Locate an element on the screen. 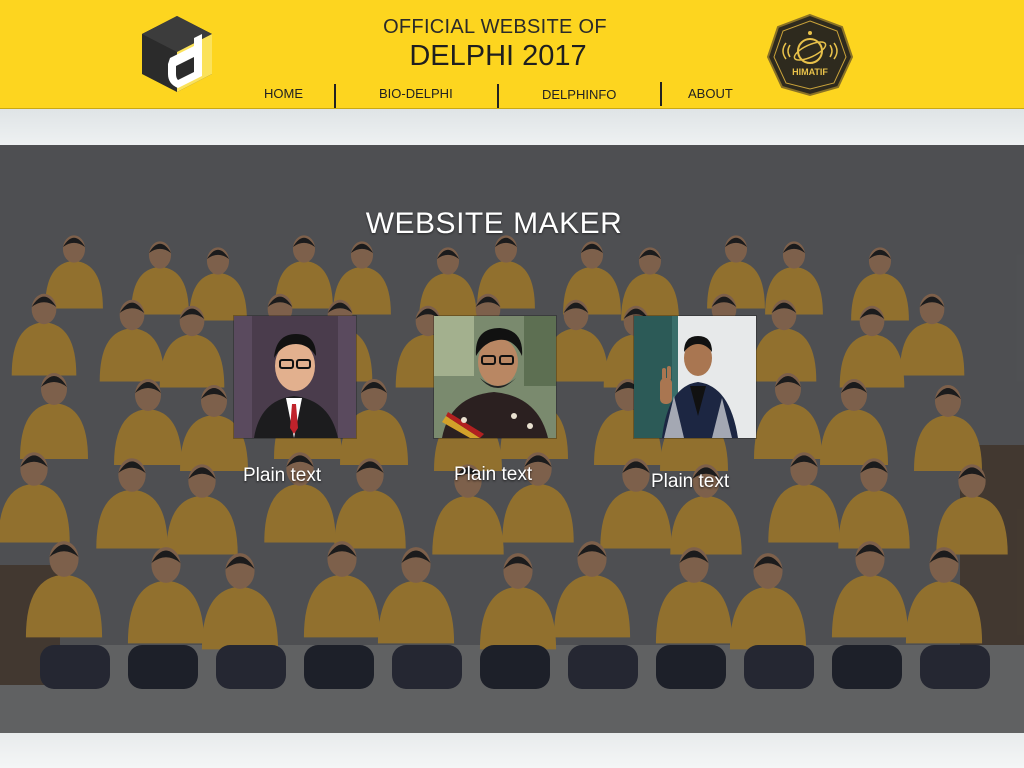 The width and height of the screenshot is (1024, 768). nav-delphinfo: DELPHINFO is located at coordinates (579, 94).